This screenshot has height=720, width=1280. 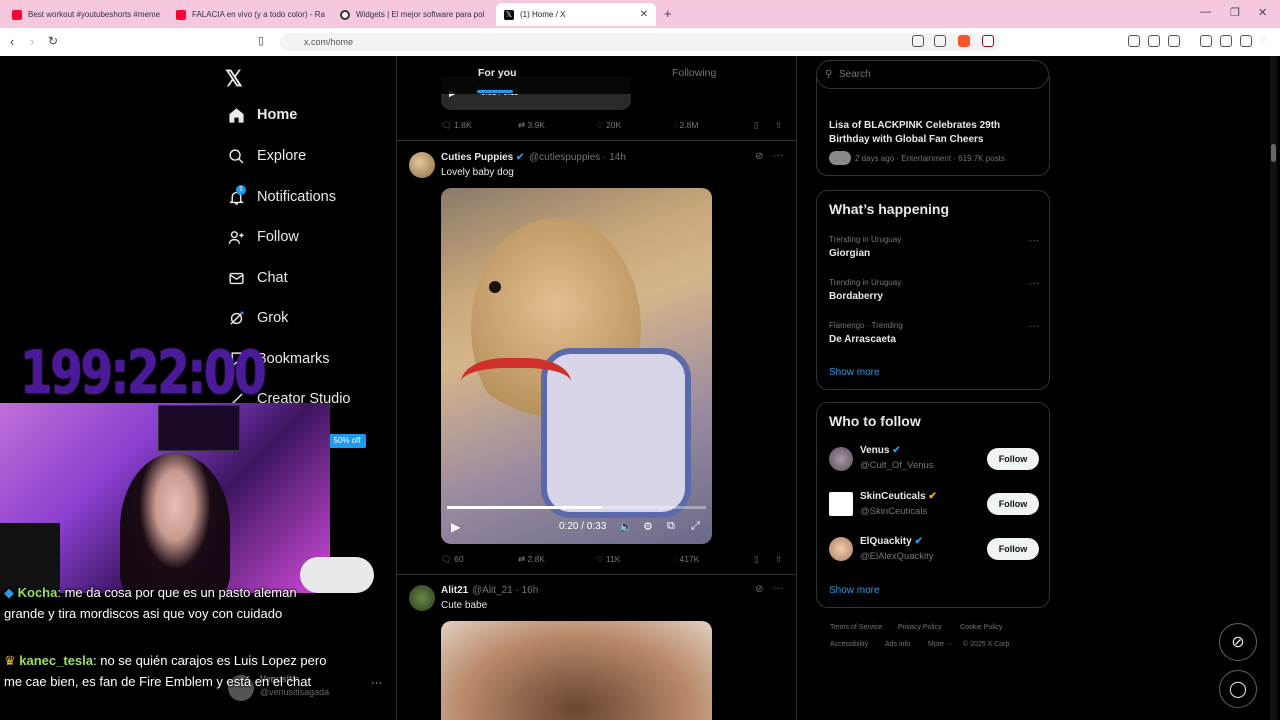 What do you see at coordinates (1266, 39) in the screenshot?
I see `menu-icon: ≡` at bounding box center [1266, 39].